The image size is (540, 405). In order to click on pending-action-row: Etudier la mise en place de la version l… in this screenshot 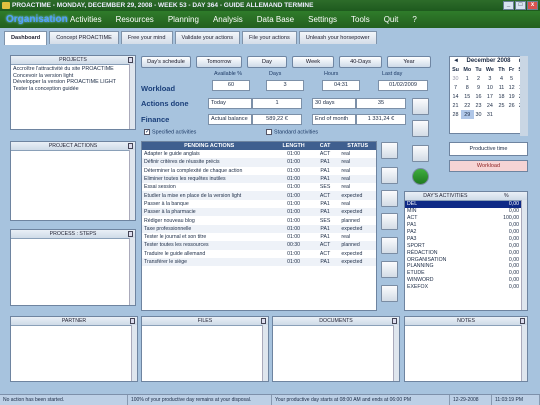, I will do `click(259, 195)`.